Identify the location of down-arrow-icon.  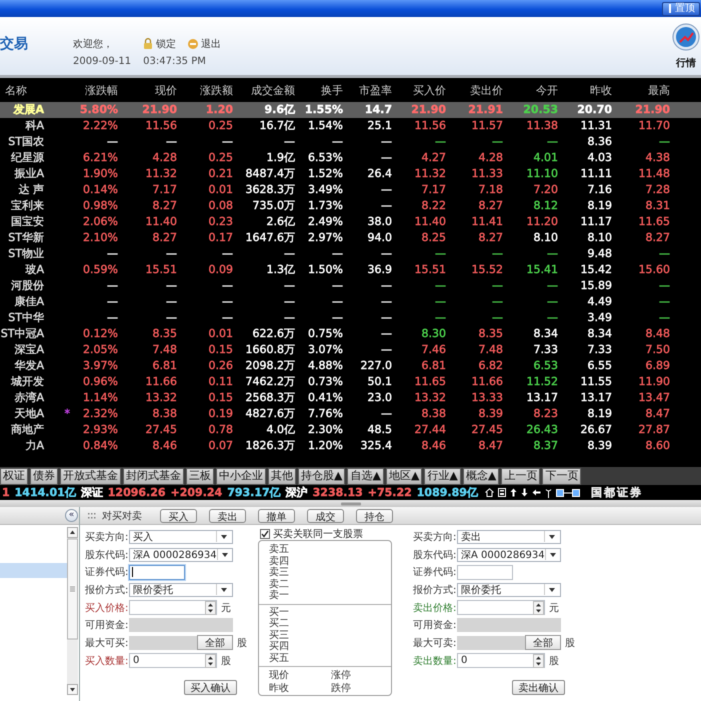
(524, 492).